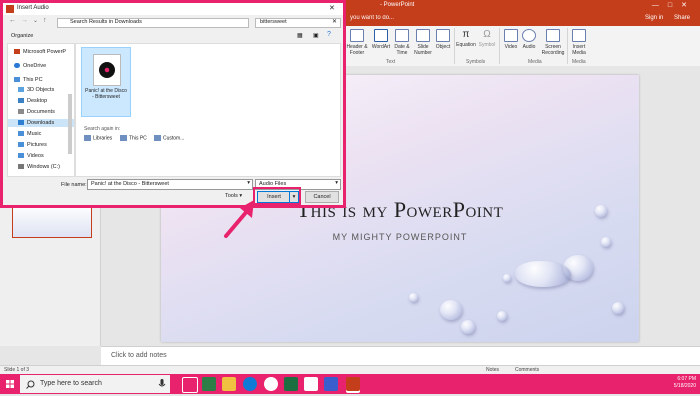 Image resolution: width=700 pixels, height=396 pixels. I want to click on taskbar-search: Type here to search, so click(95, 384).